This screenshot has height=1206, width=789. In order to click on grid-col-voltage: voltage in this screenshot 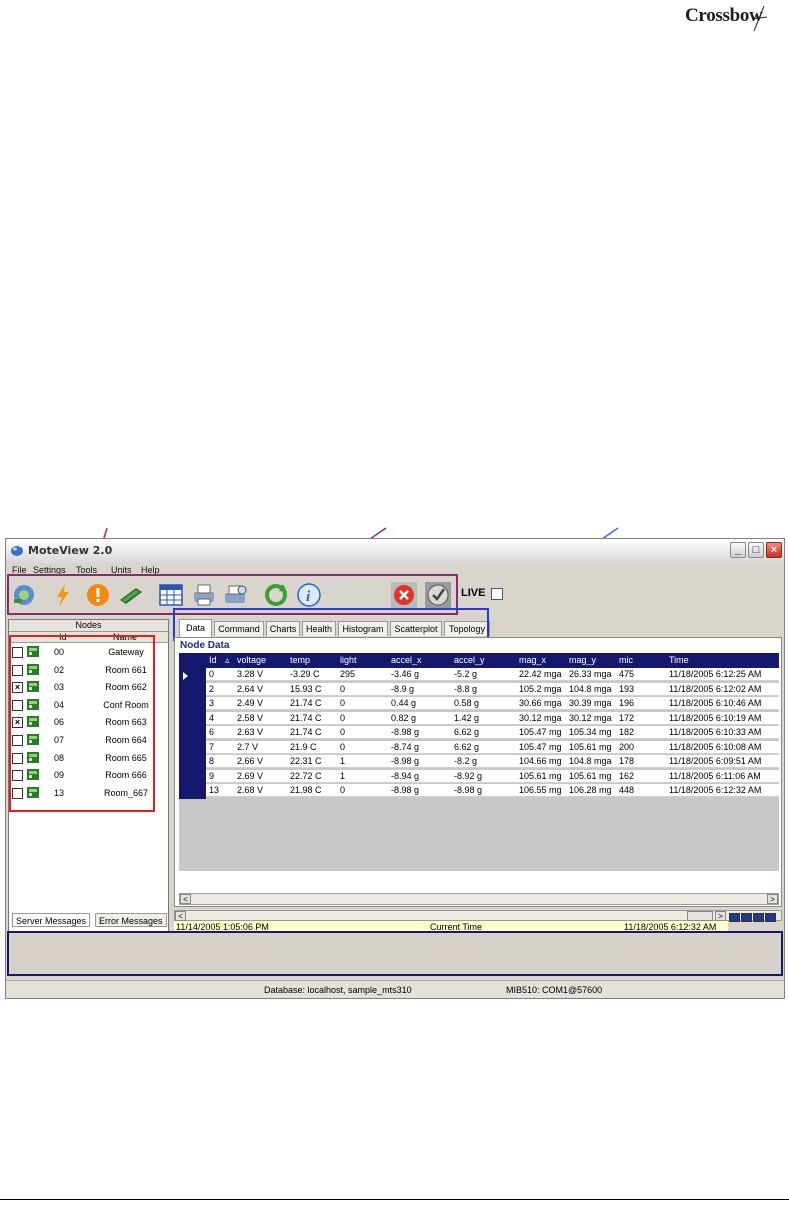, I will do `click(251, 660)`.